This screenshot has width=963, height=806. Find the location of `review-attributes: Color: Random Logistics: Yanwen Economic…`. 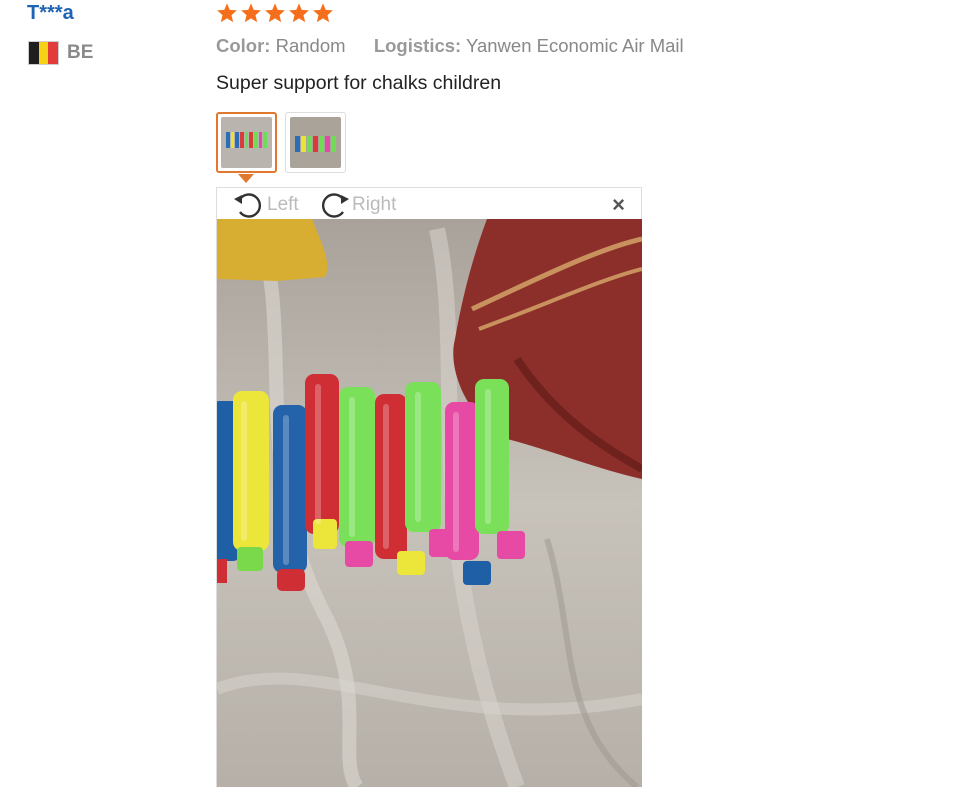

review-attributes: Color: Random Logistics: Yanwen Economic… is located at coordinates (450, 46).